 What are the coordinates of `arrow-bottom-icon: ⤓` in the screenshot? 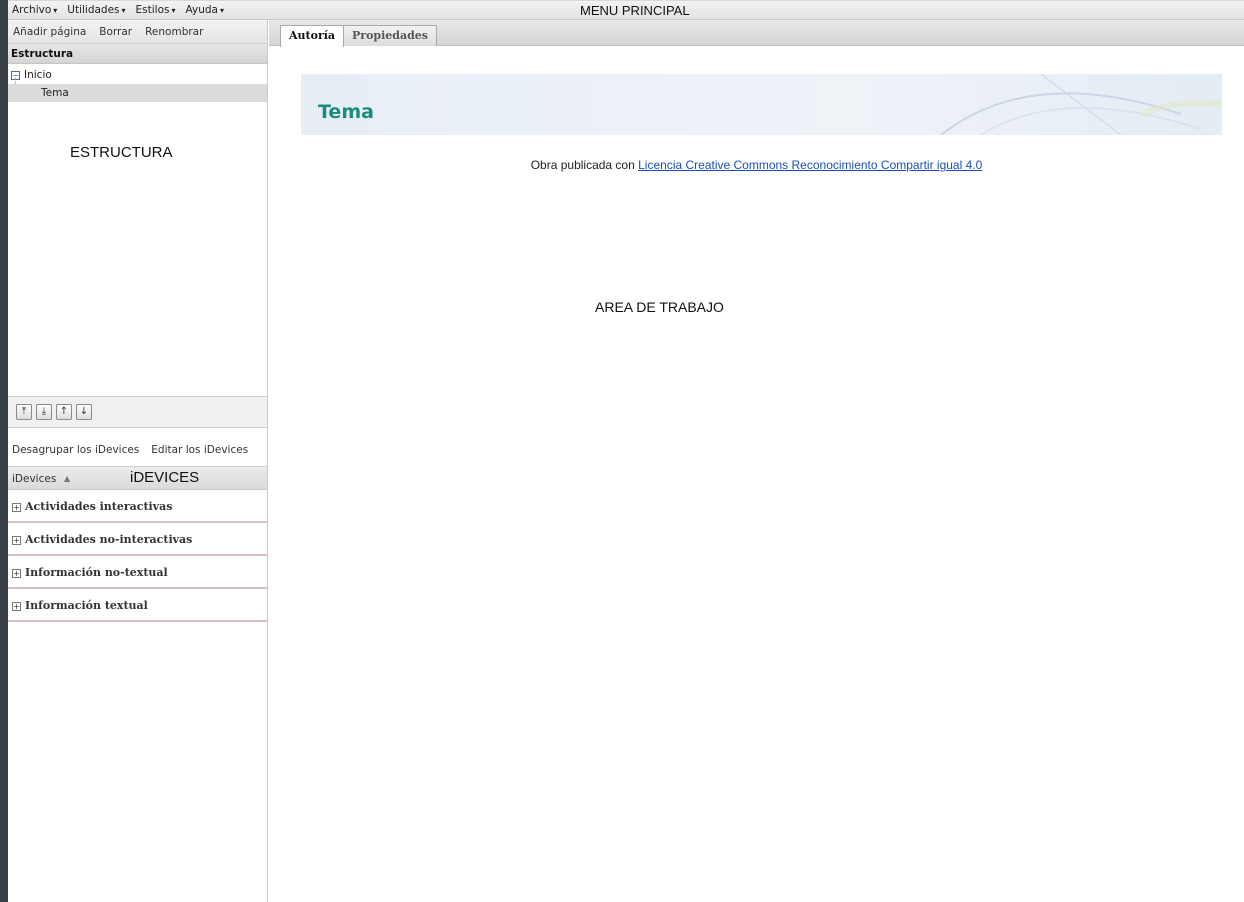 It's located at (44, 411).